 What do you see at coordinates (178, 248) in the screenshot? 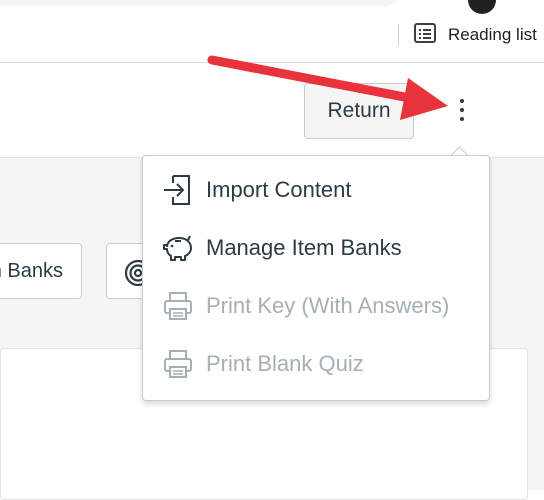
I see `piggy-bank-icon` at bounding box center [178, 248].